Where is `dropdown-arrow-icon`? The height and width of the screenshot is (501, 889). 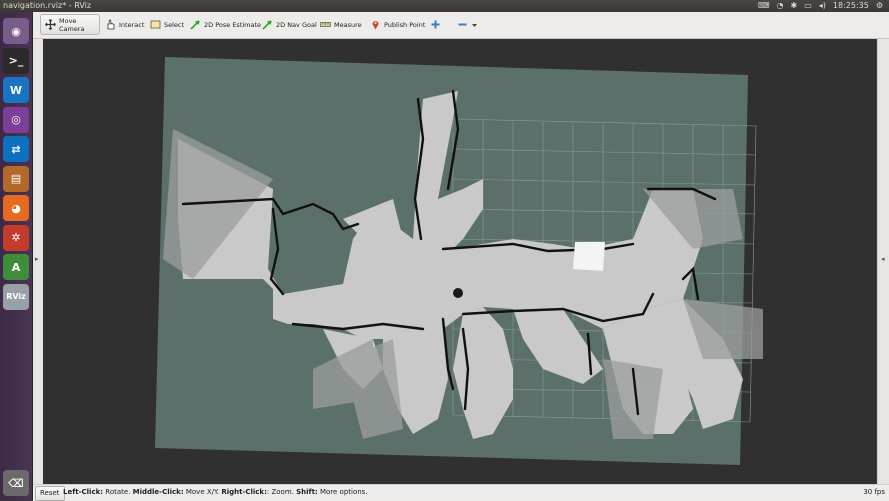
dropdown-arrow-icon is located at coordinates (474, 24).